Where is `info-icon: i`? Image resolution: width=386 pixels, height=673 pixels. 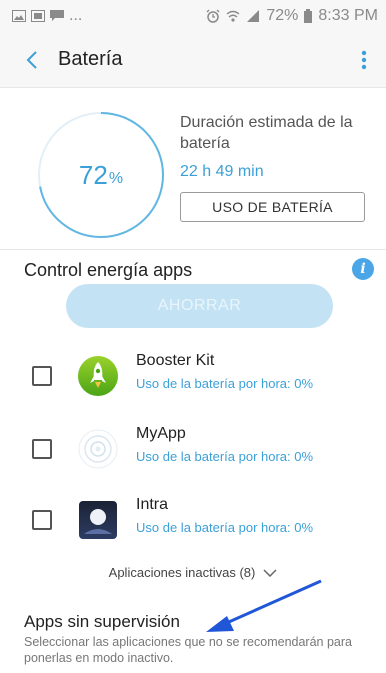 info-icon: i is located at coordinates (363, 269).